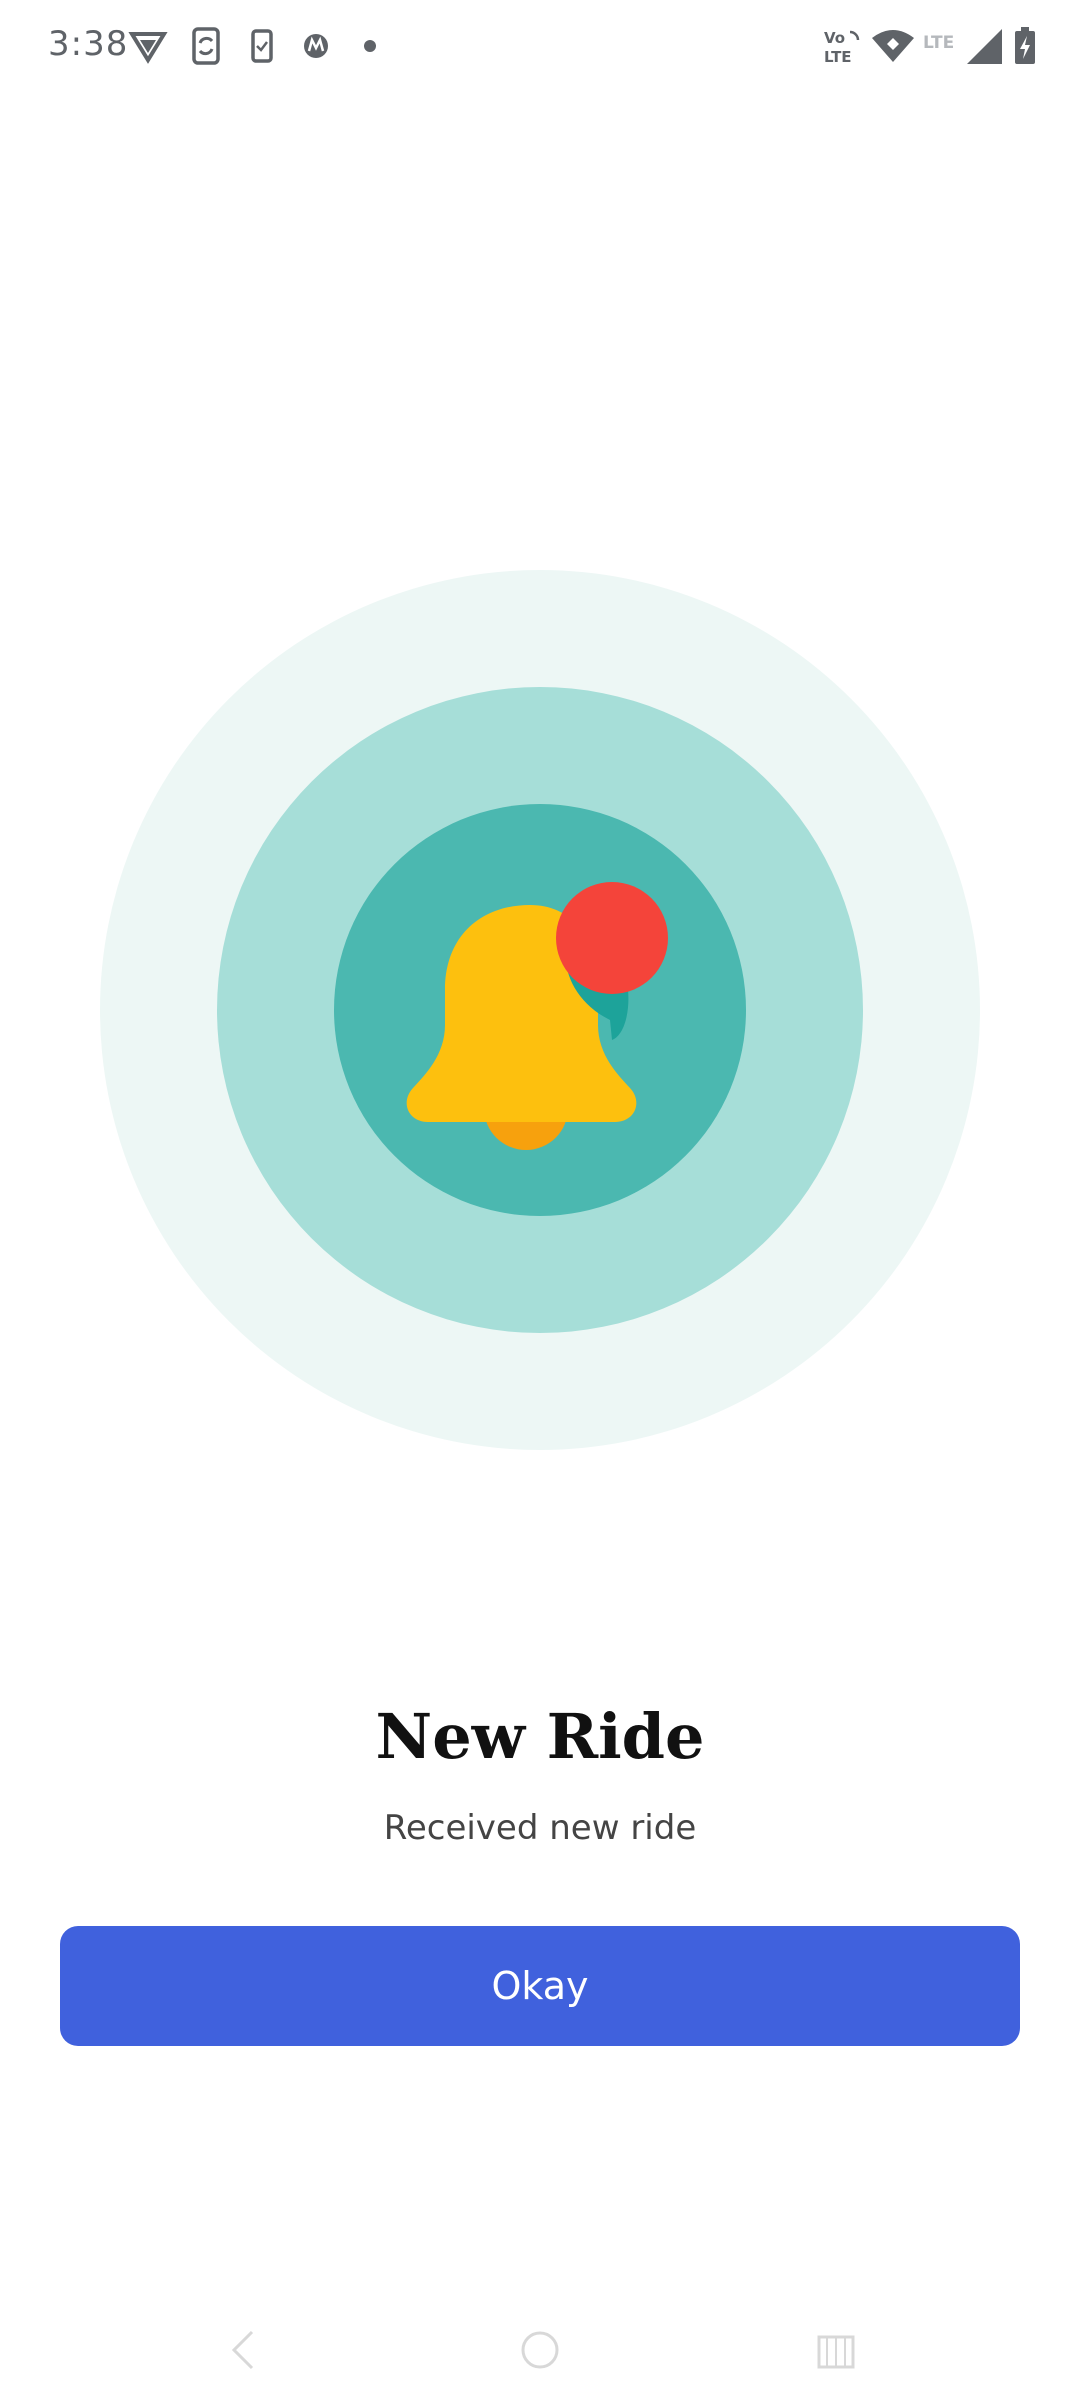 Image resolution: width=1080 pixels, height=2400 pixels. What do you see at coordinates (262, 46) in the screenshot?
I see `phone-check-icon` at bounding box center [262, 46].